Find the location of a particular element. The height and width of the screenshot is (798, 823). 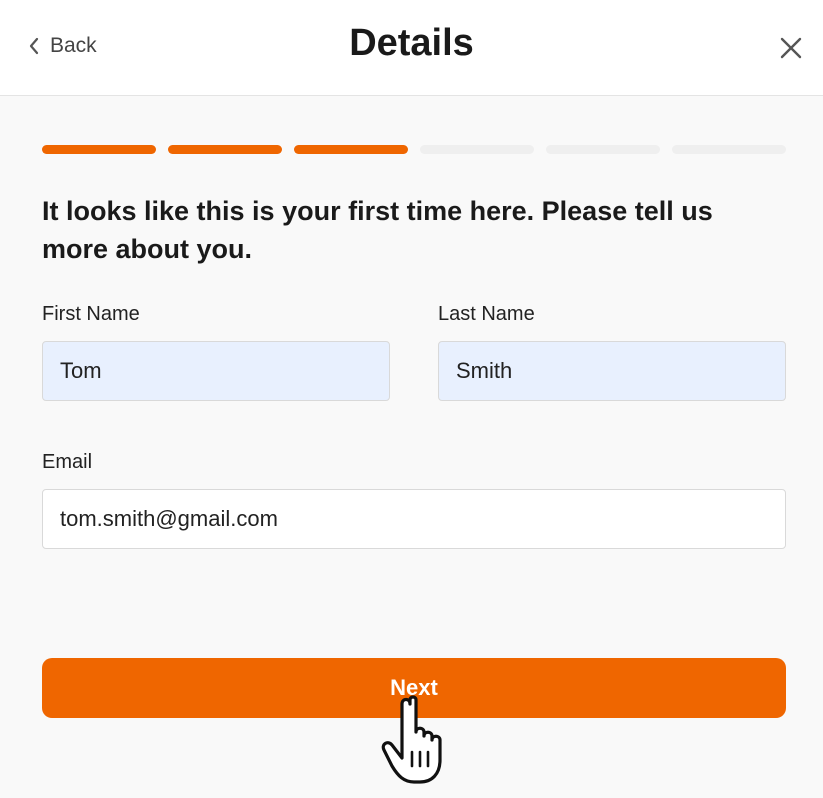

email-label: Email is located at coordinates (67, 462).